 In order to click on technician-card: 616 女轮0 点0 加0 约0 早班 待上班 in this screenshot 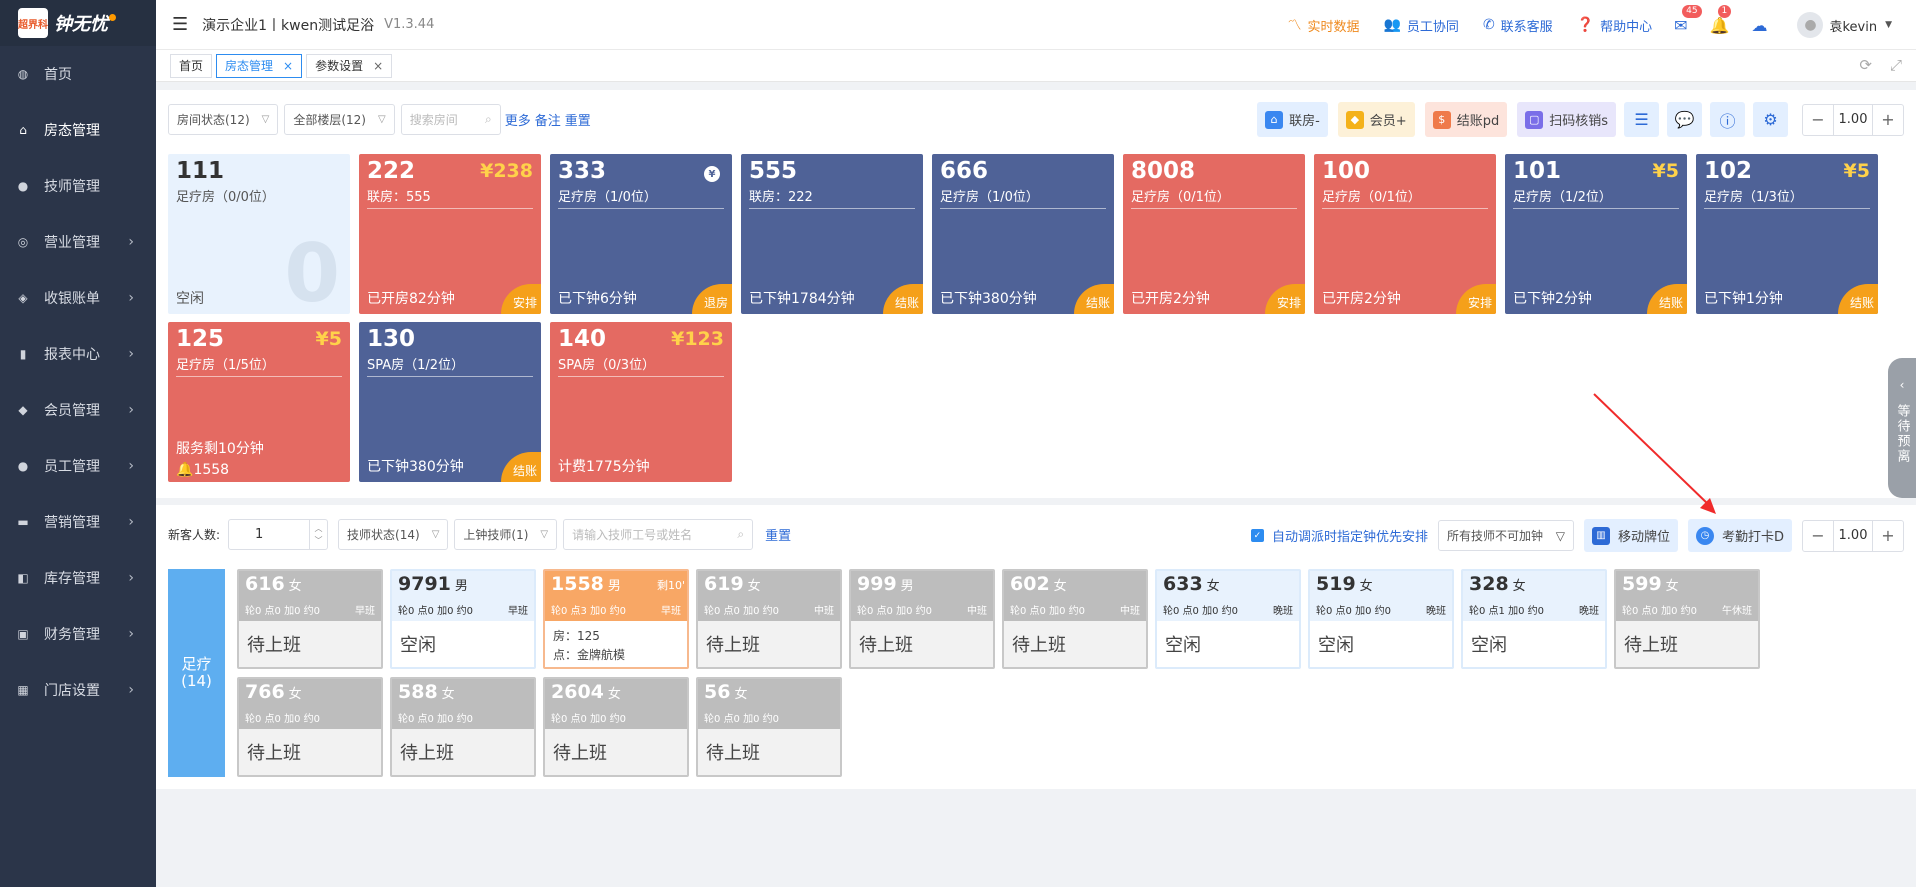, I will do `click(310, 619)`.